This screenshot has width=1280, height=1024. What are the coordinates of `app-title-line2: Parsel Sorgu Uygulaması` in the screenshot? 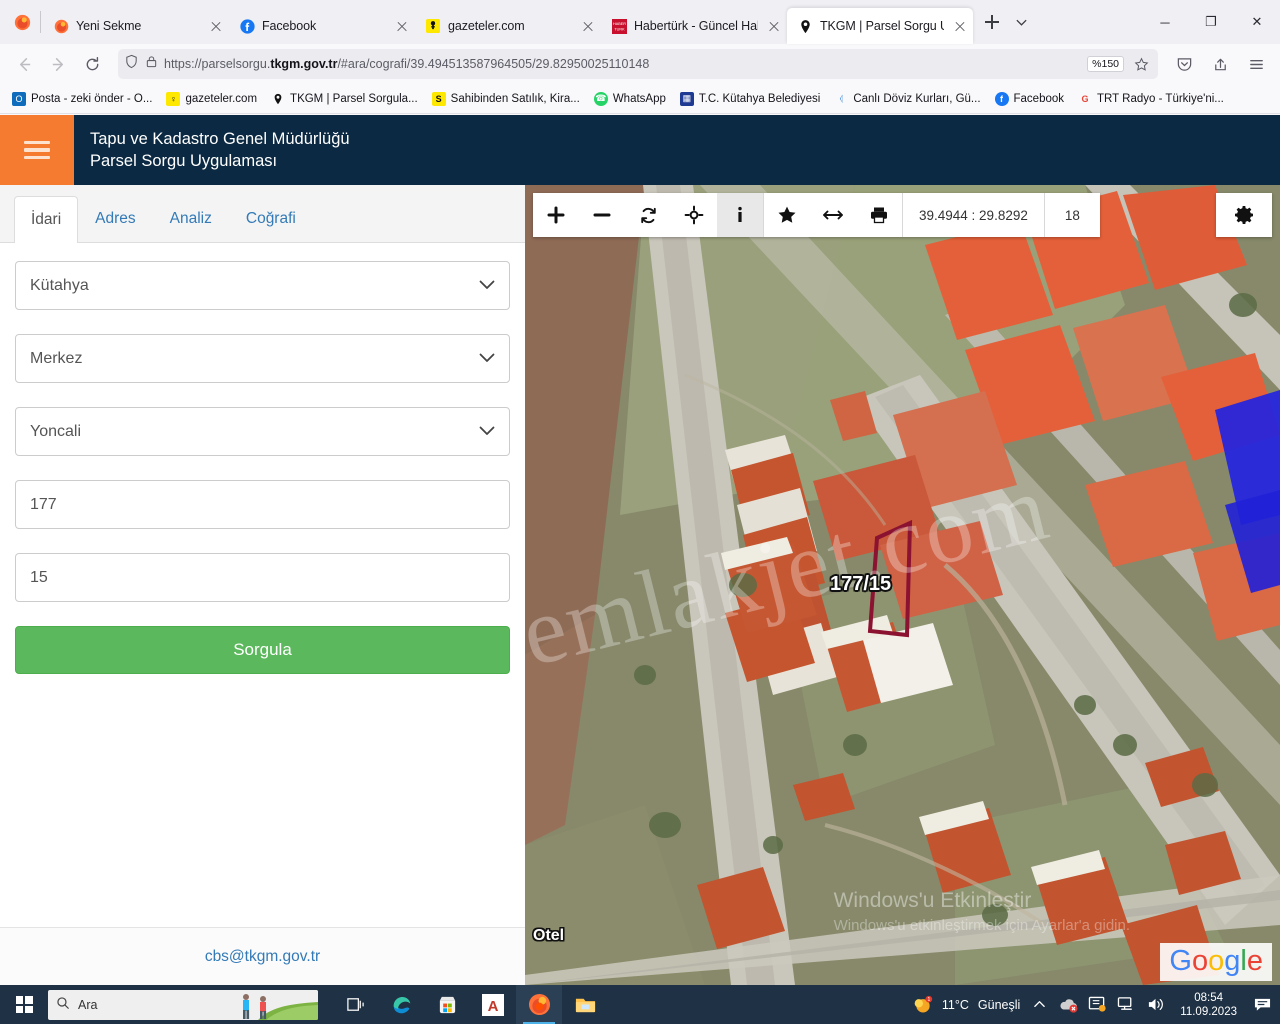 It's located at (184, 161).